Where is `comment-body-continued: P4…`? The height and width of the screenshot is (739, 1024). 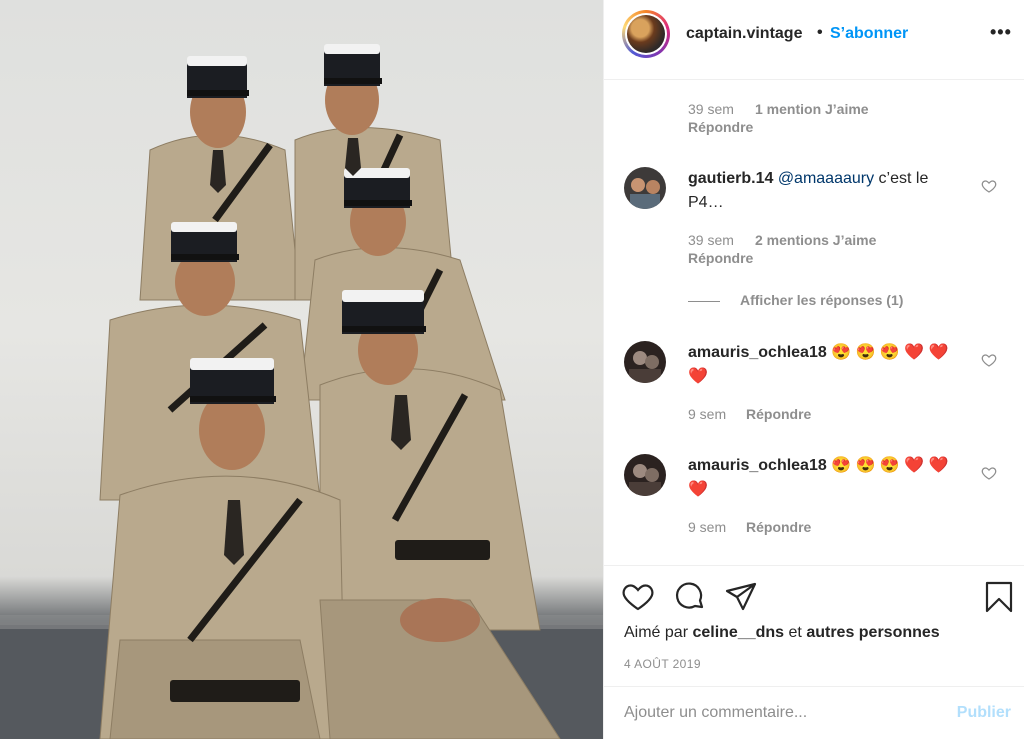 comment-body-continued: P4… is located at coordinates (706, 202).